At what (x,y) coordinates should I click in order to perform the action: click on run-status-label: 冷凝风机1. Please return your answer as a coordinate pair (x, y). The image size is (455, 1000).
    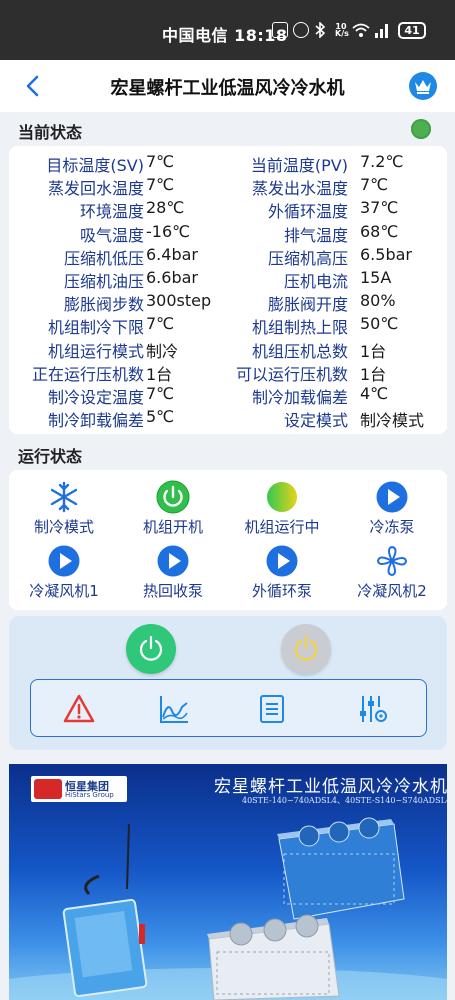
    Looking at the image, I should click on (64, 591).